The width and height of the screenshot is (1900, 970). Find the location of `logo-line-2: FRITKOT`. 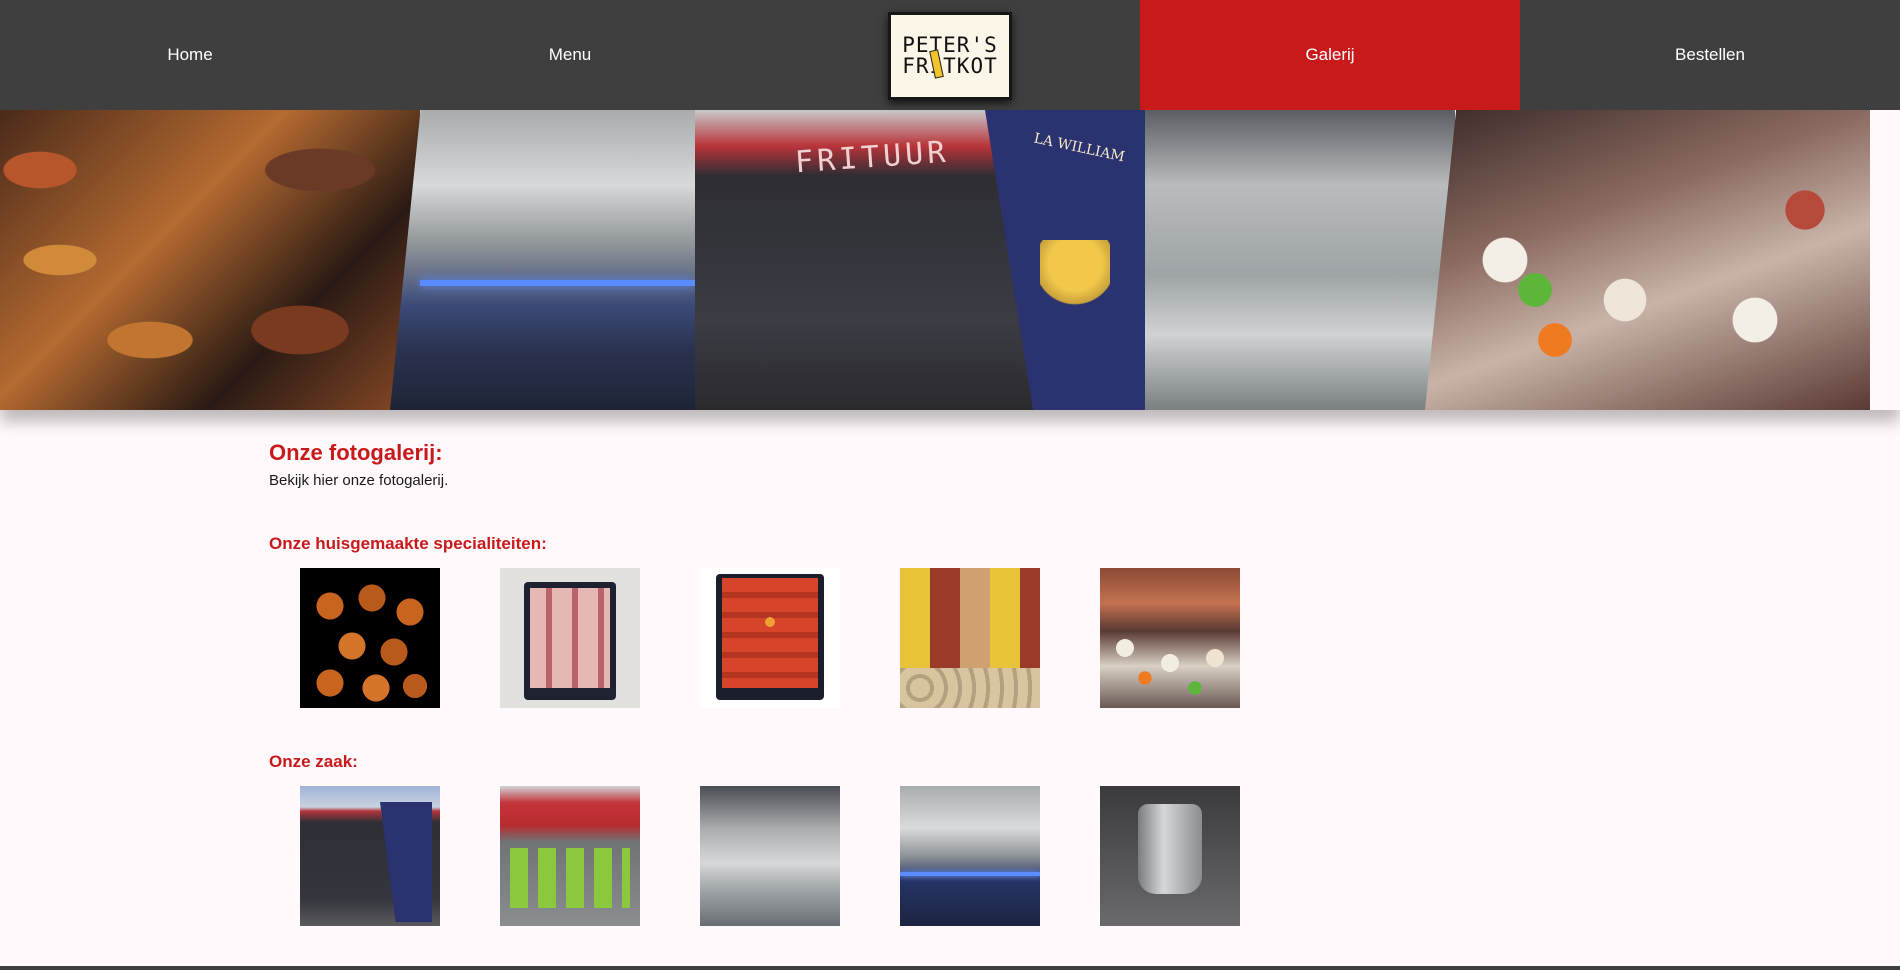

logo-line-2: FRITKOT is located at coordinates (950, 64).